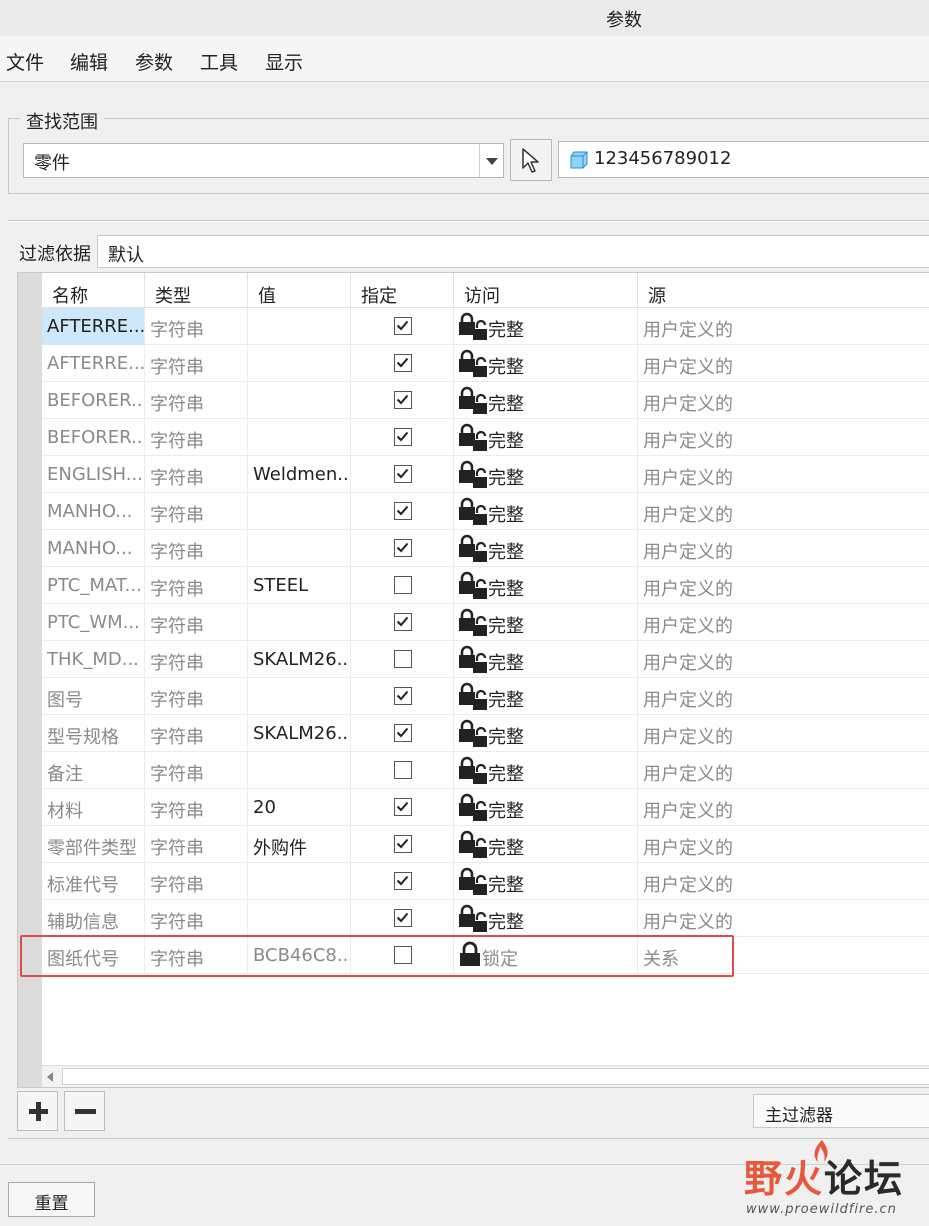 Image resolution: width=929 pixels, height=1226 pixels. I want to click on column-header-value: 值, so click(299, 290).